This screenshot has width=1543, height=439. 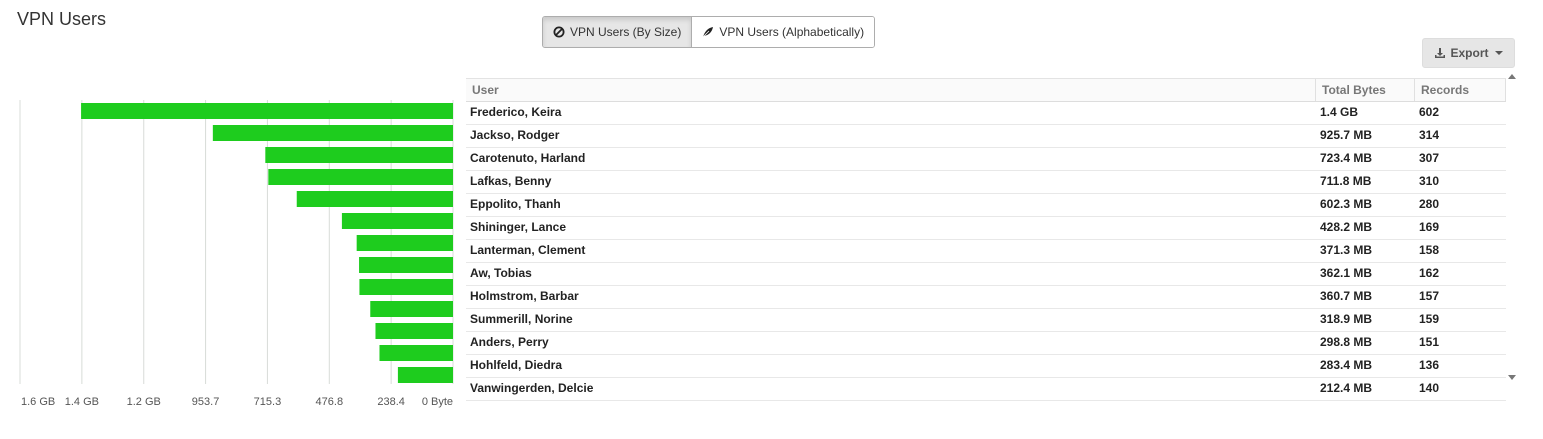 What do you see at coordinates (626, 32) in the screenshot?
I see `by-size-label: VPN Users (By Size)` at bounding box center [626, 32].